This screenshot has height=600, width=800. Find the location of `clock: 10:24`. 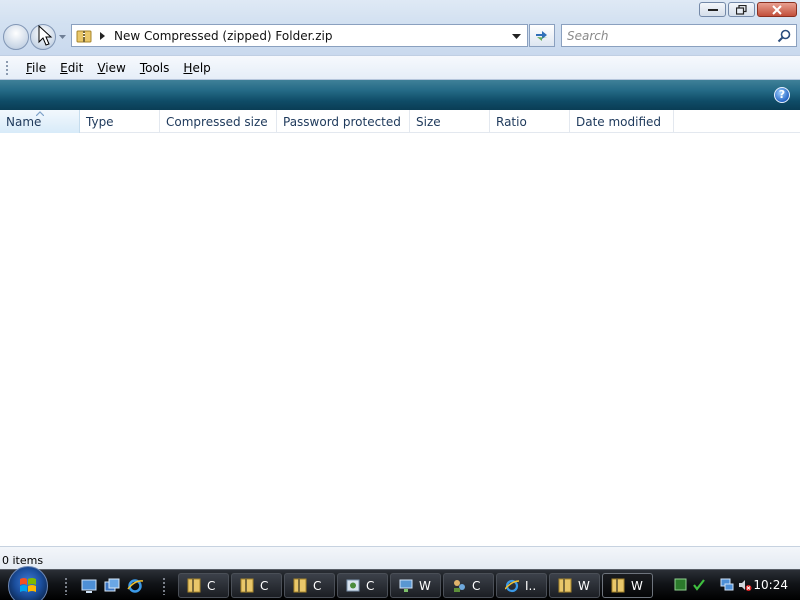

clock: 10:24 is located at coordinates (770, 585).